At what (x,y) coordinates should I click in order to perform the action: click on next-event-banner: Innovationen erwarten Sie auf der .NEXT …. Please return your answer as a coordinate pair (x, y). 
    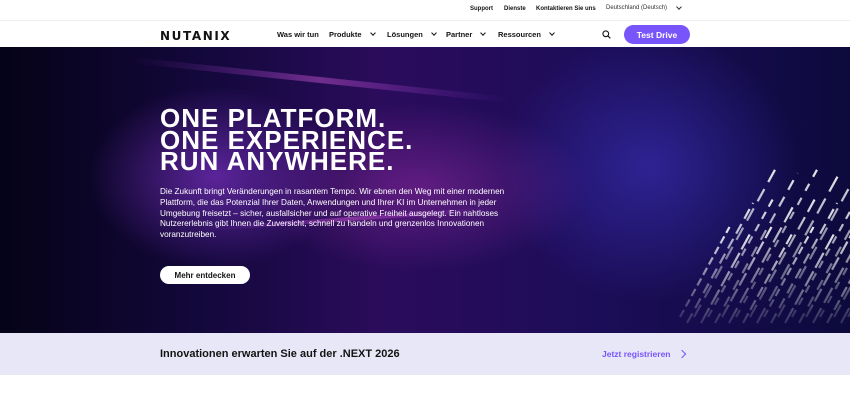
    Looking at the image, I should click on (425, 354).